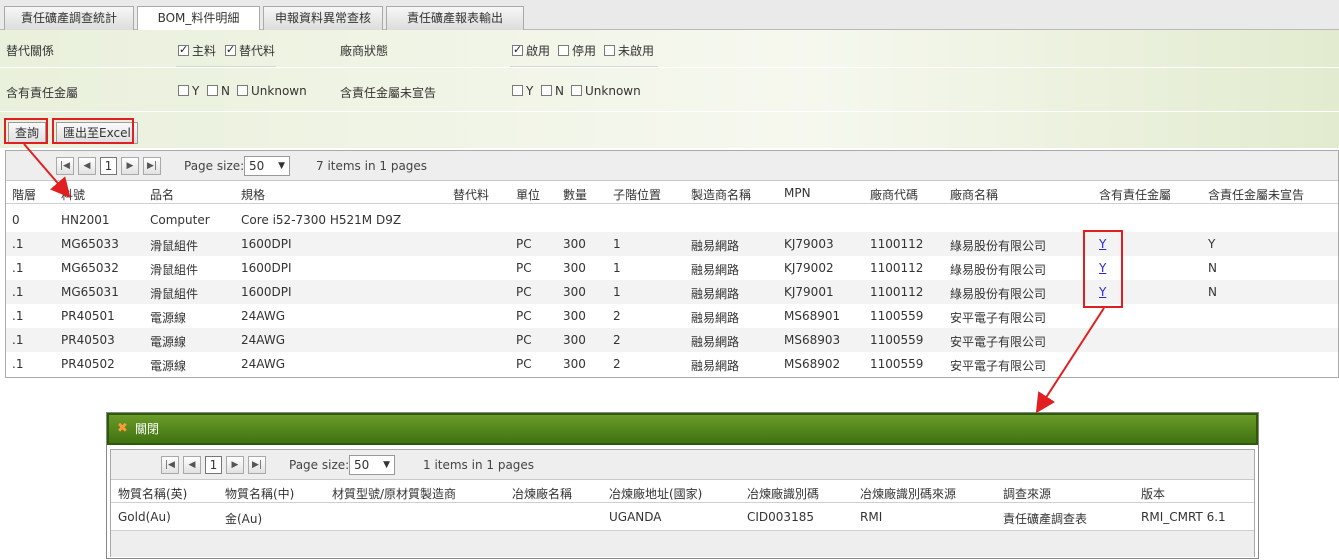  I want to click on col-qty: 數量, so click(575, 194).